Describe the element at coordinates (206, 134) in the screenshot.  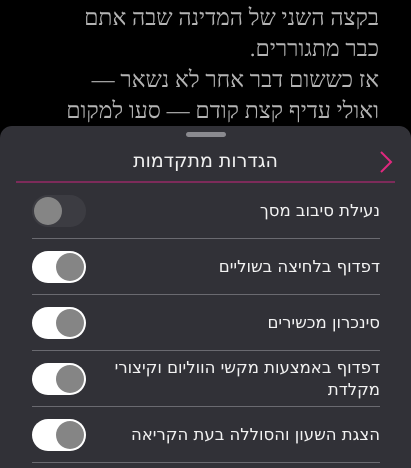
I see `drag-handle` at that location.